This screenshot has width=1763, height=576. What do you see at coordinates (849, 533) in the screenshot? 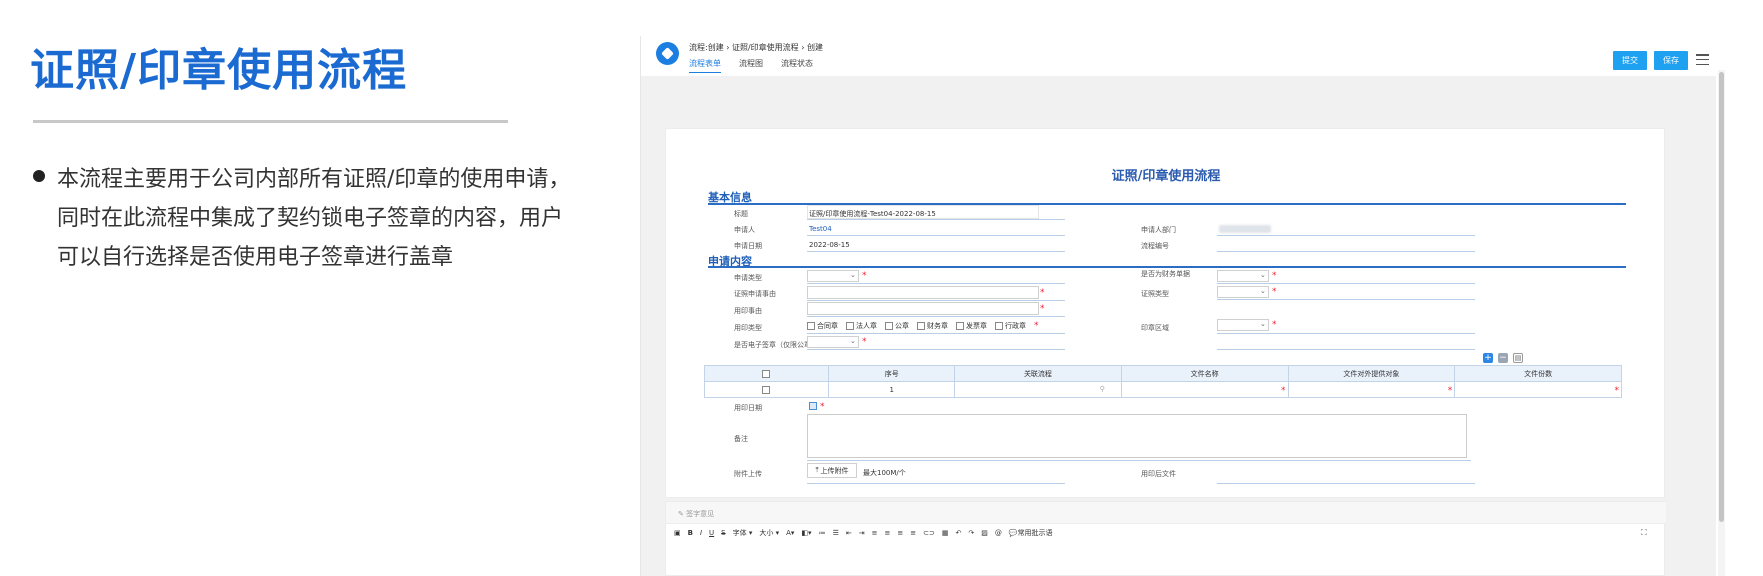
I see `outdent-icon: ⇤` at bounding box center [849, 533].